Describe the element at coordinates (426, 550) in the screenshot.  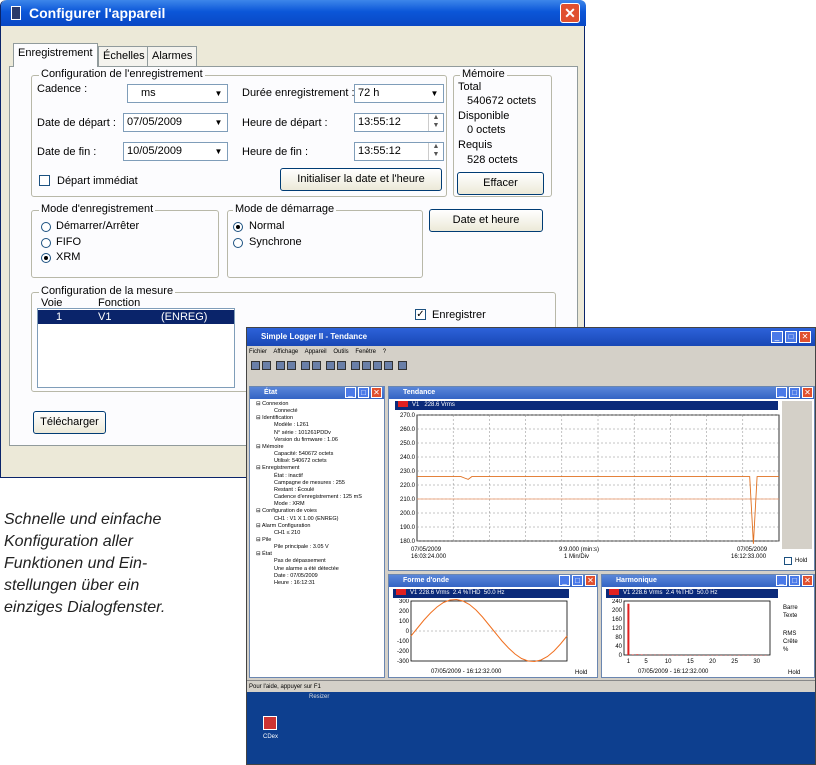
I see `tendance-start-date: 07/05/2009` at that location.